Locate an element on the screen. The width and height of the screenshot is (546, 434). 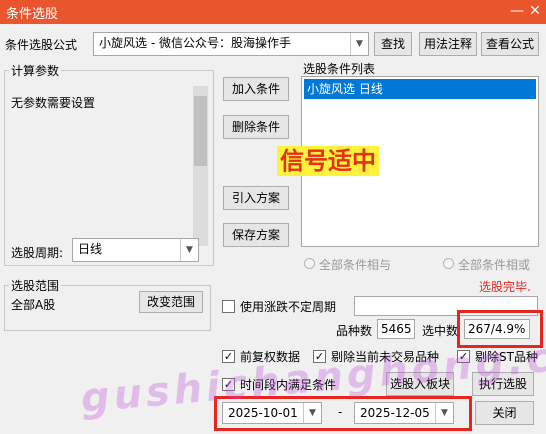
all-or-radio is located at coordinates (448, 263).